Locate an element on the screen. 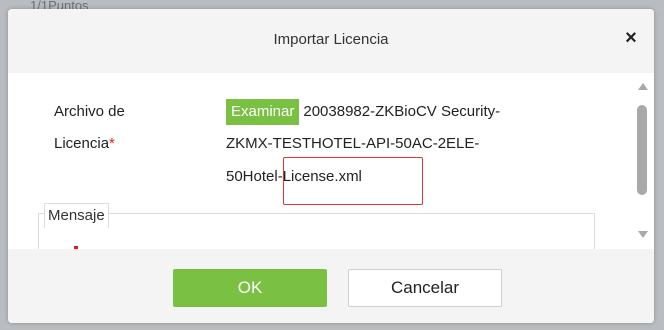 This screenshot has width=664, height=330. file-name-part-2: ZKMX-TESTHOTEL-API-50AC-2ELE- is located at coordinates (353, 143).